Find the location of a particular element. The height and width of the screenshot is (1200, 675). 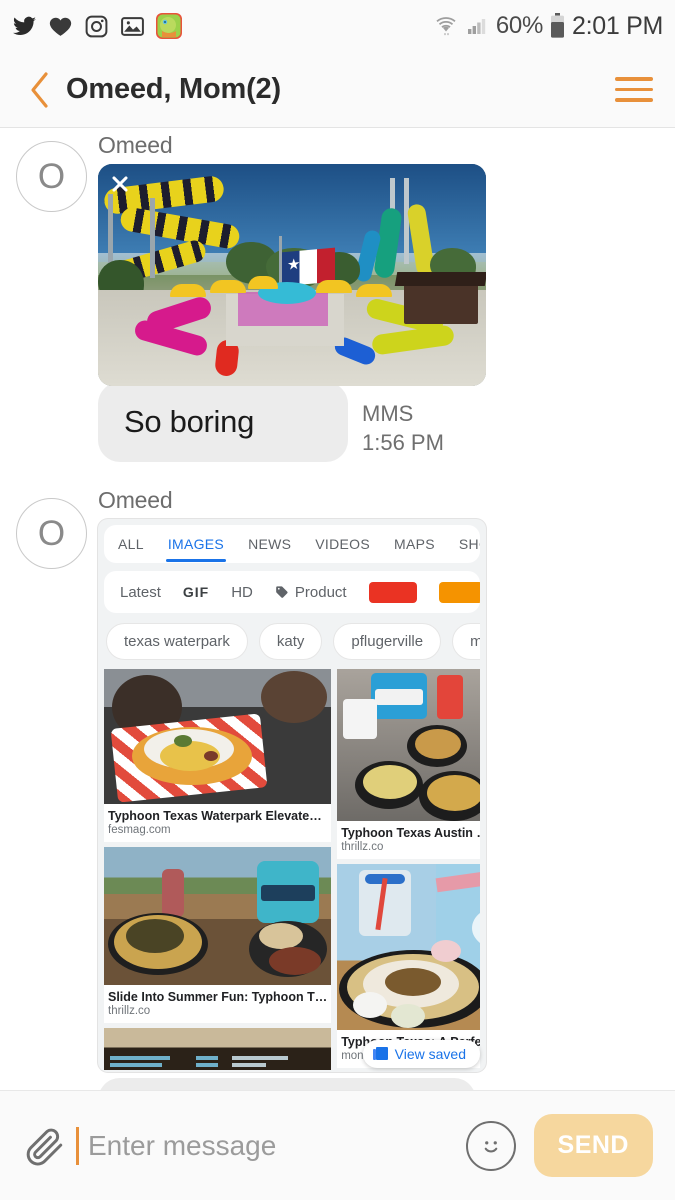

tab-shopping: SHOPPI is located at coordinates (469, 544).